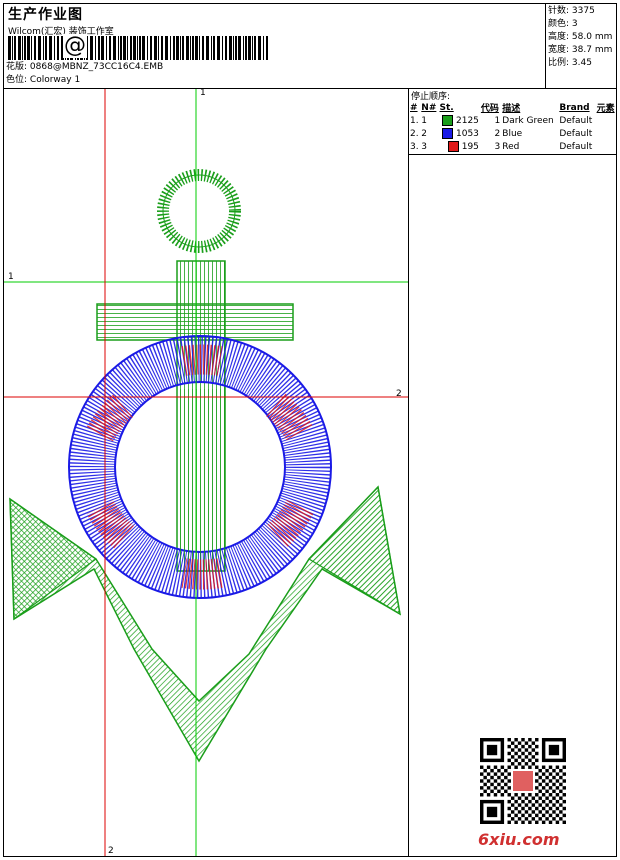 The height and width of the screenshot is (860, 620). What do you see at coordinates (523, 781) in the screenshot?
I see `qr-logo` at bounding box center [523, 781].